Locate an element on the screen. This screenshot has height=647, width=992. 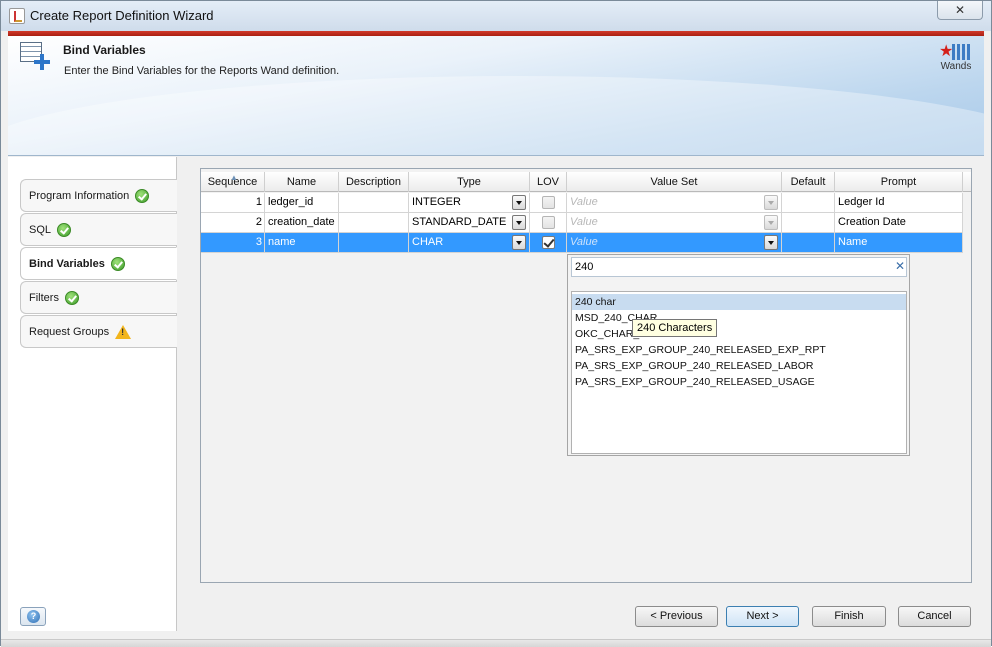
finish-button: Finish is located at coordinates (849, 616).